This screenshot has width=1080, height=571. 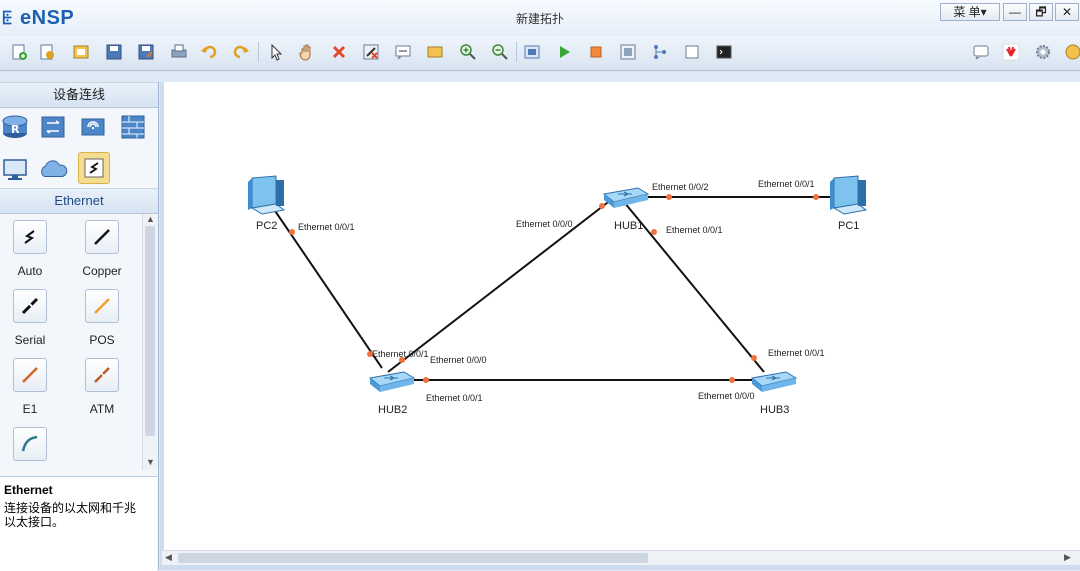 What do you see at coordinates (1011, 52) in the screenshot?
I see `huawei-icon` at bounding box center [1011, 52].